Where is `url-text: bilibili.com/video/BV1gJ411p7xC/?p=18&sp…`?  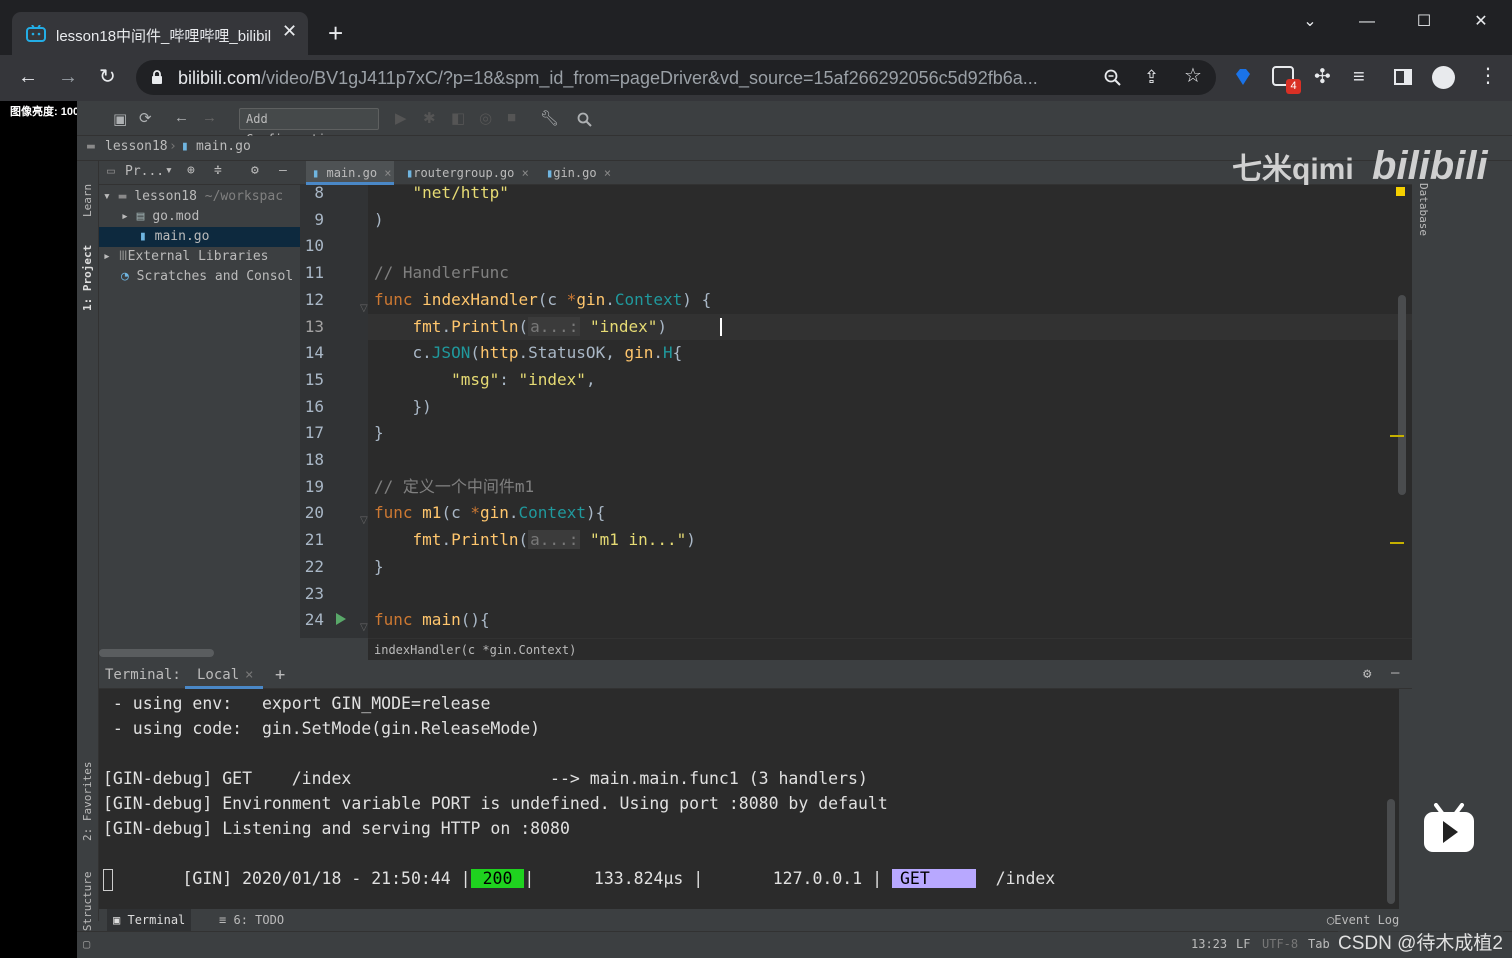
url-text: bilibili.com/video/BV1gJ411p7xC/?p=18&sp… is located at coordinates (638, 78).